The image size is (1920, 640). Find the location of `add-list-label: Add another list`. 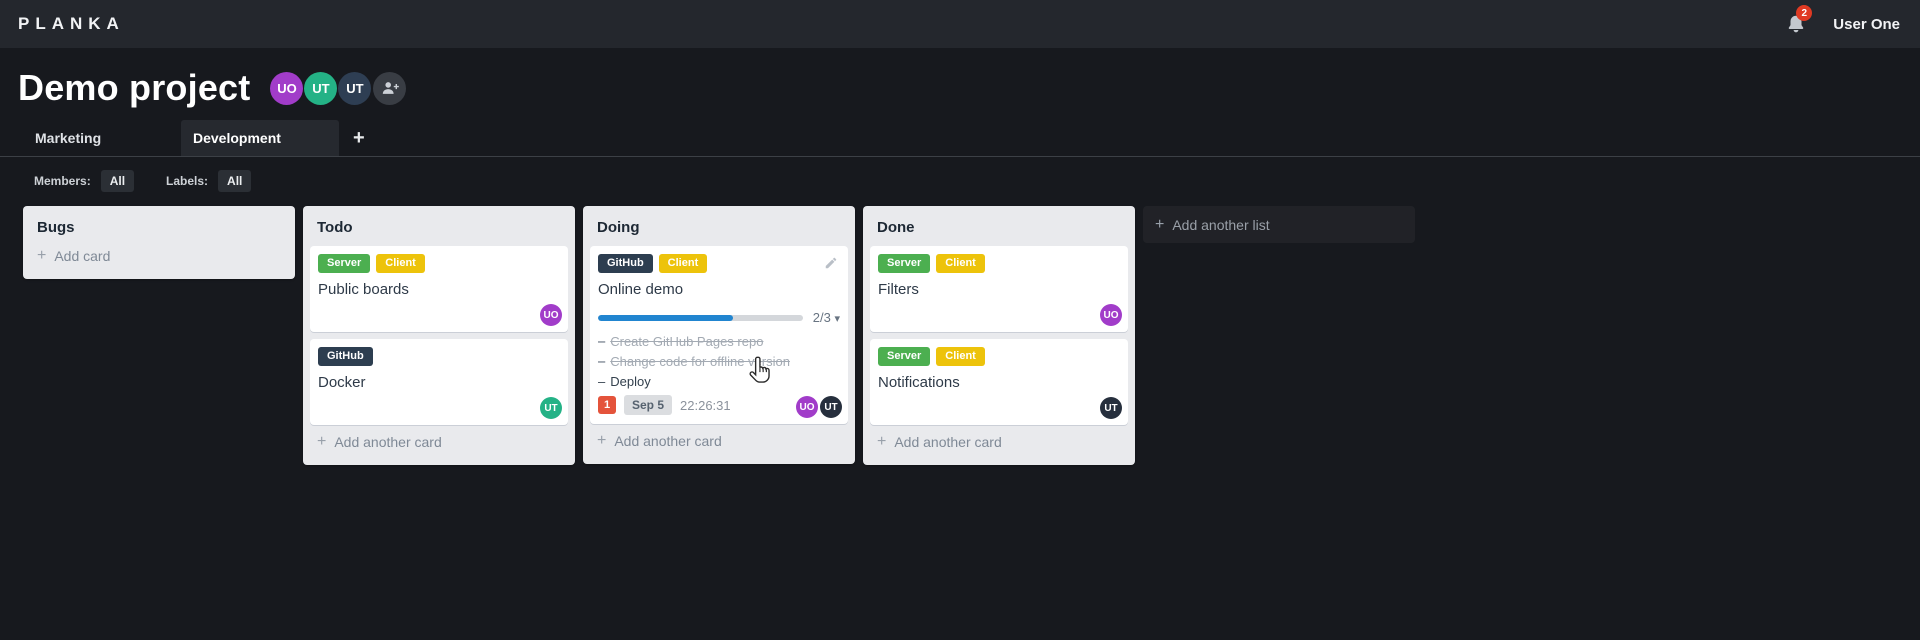

add-list-label: Add another list is located at coordinates (1221, 224).